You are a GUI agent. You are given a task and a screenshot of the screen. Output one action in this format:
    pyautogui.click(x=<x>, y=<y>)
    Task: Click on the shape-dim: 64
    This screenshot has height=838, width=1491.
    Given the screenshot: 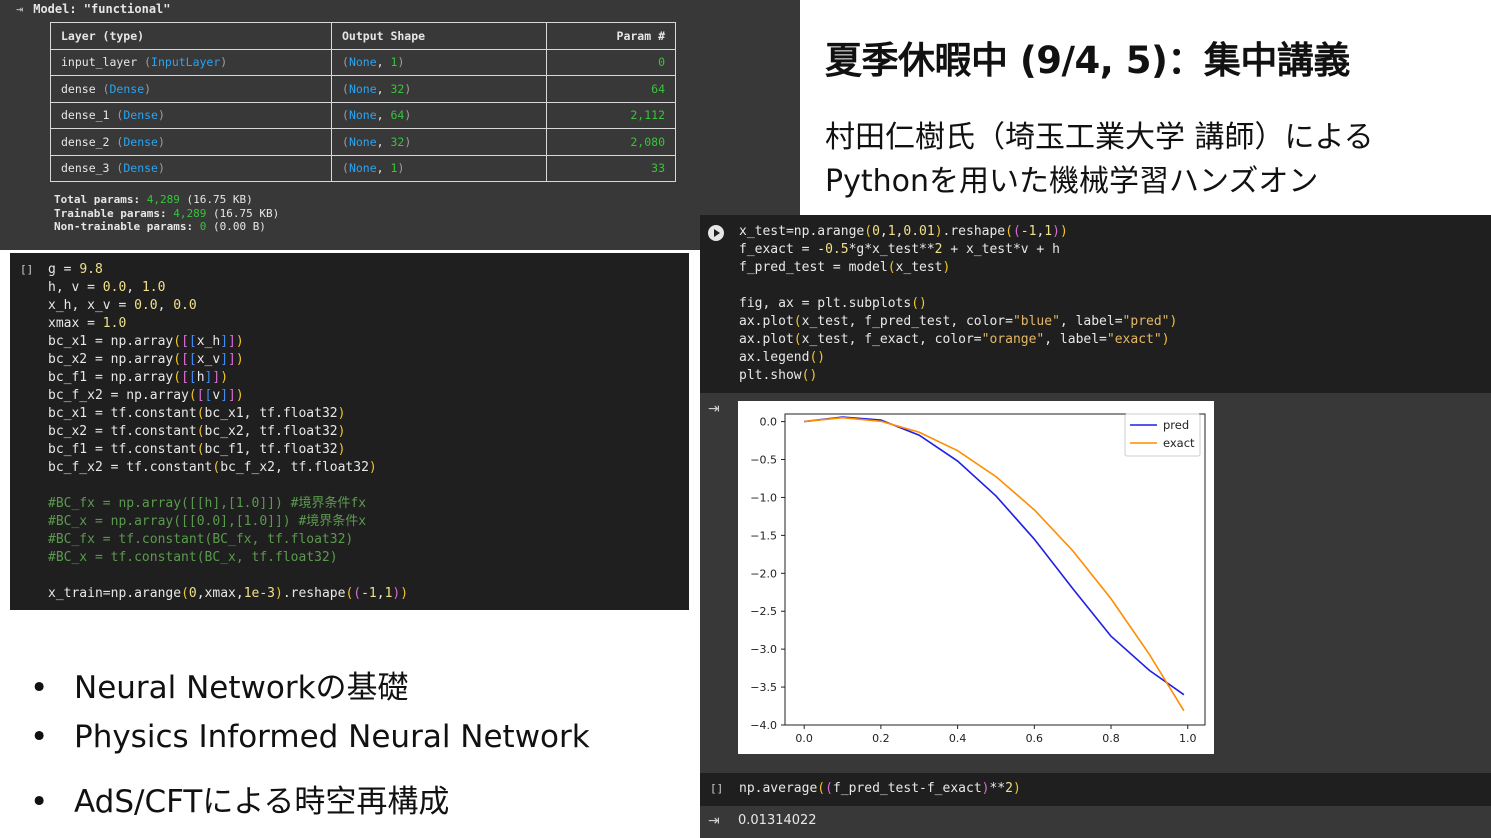 What is the action you would take?
    pyautogui.click(x=397, y=115)
    